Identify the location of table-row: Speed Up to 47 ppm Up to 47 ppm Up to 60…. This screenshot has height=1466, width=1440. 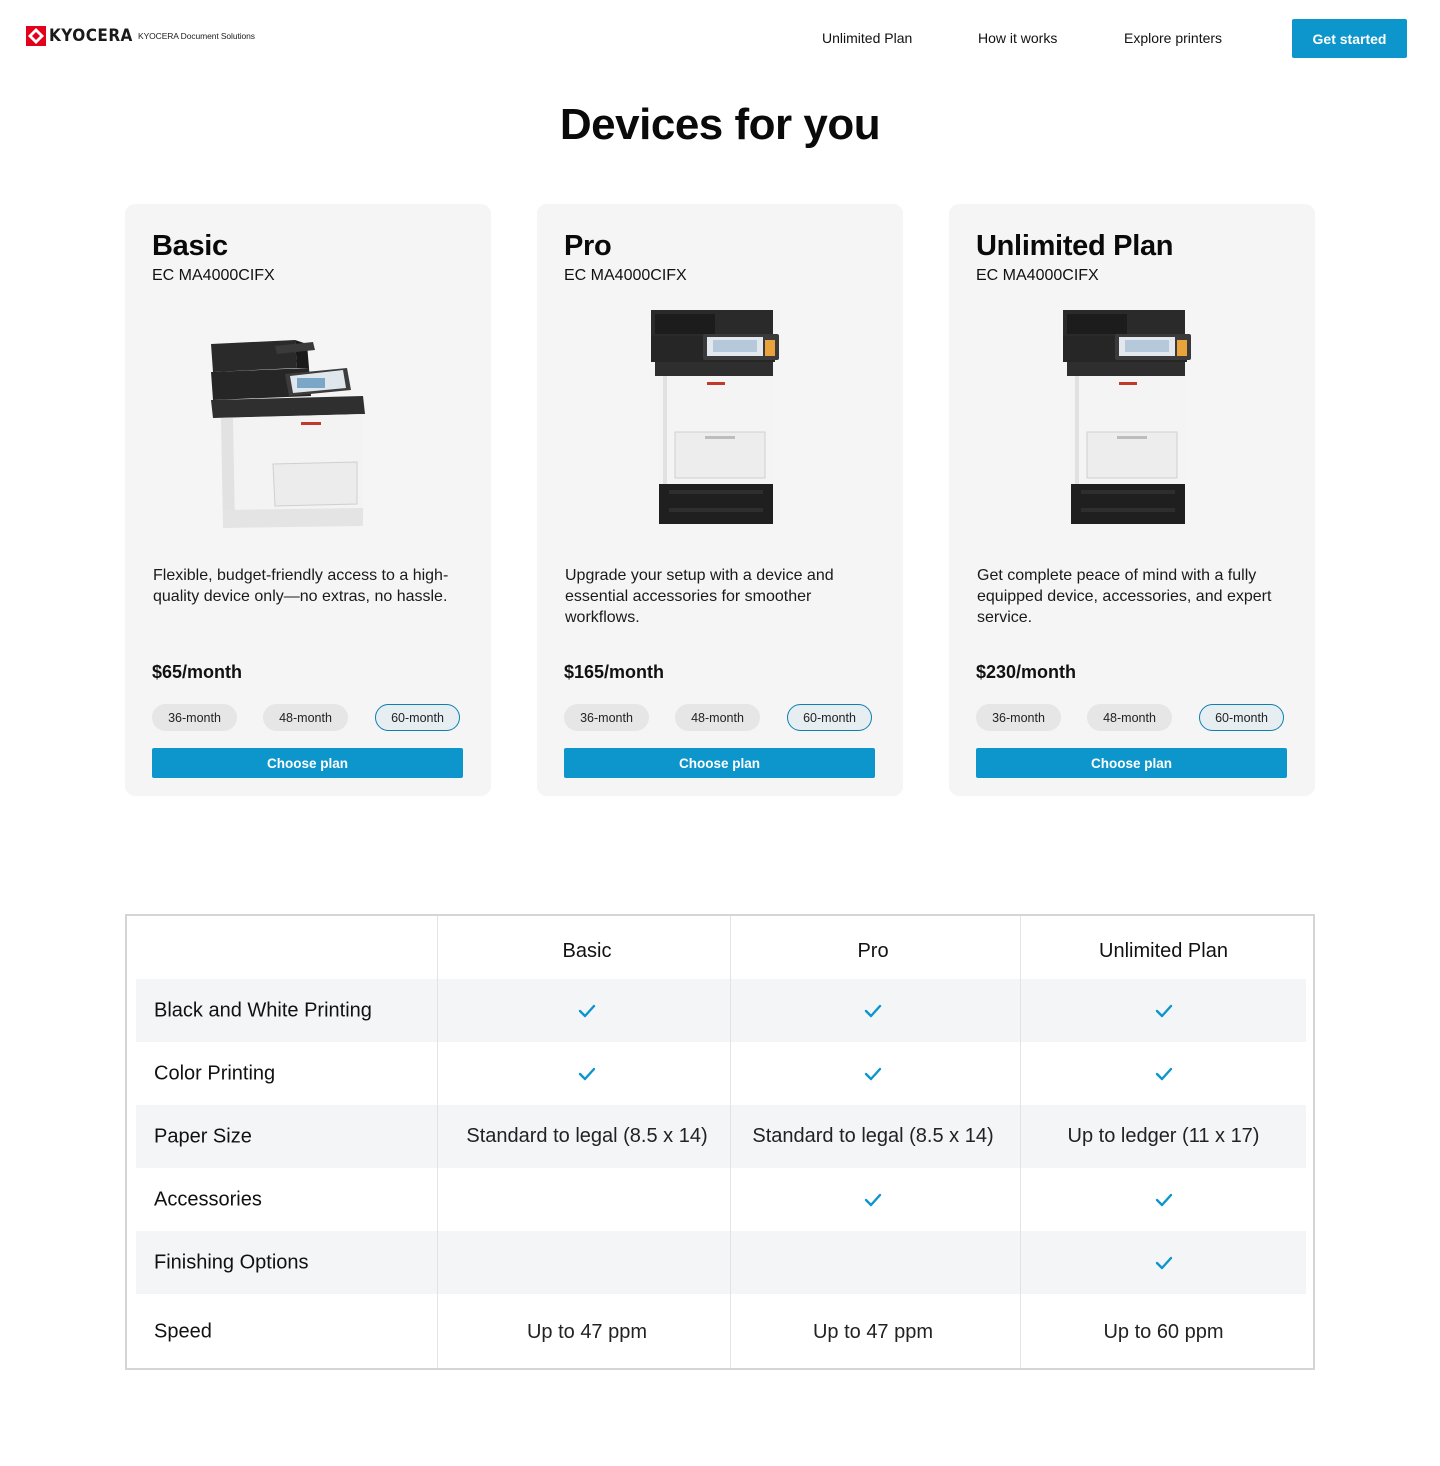
(721, 1332).